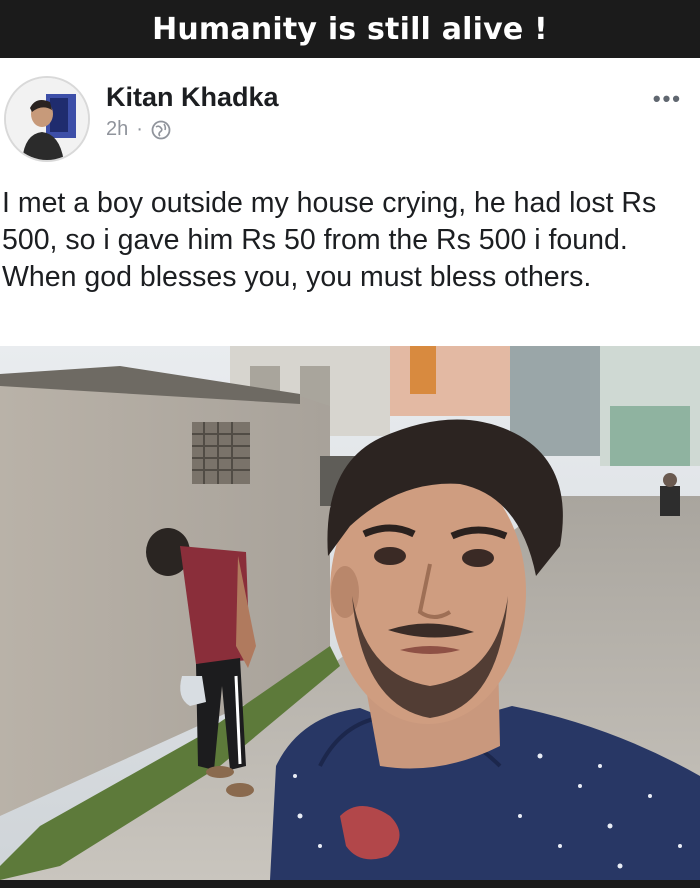 The image size is (700, 888). I want to click on post-meta: 2h ·, so click(138, 129).